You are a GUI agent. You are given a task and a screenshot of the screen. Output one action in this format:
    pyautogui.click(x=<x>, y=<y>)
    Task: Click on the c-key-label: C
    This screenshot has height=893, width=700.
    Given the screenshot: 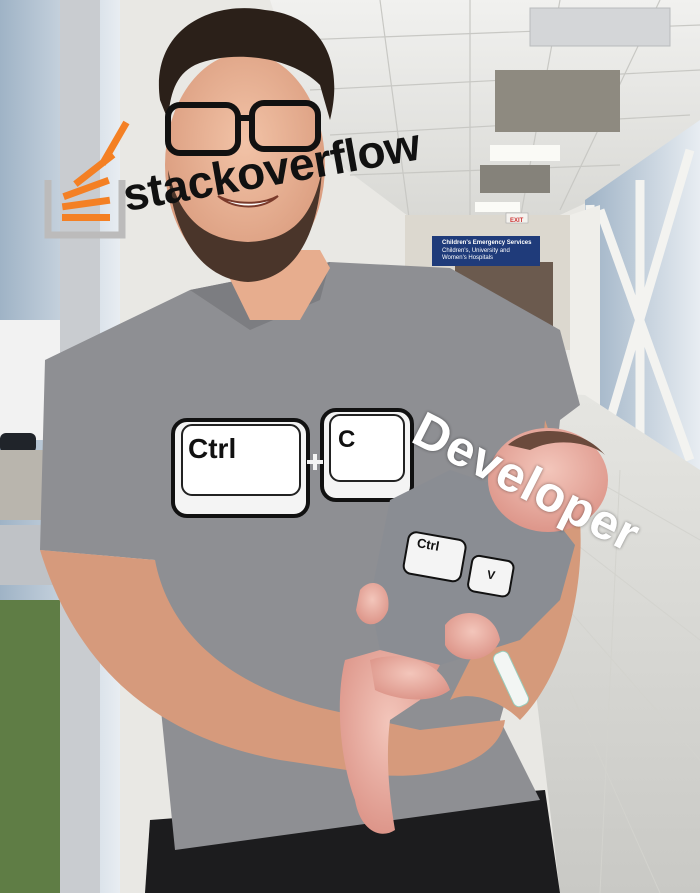 What is the action you would take?
    pyautogui.click(x=347, y=439)
    